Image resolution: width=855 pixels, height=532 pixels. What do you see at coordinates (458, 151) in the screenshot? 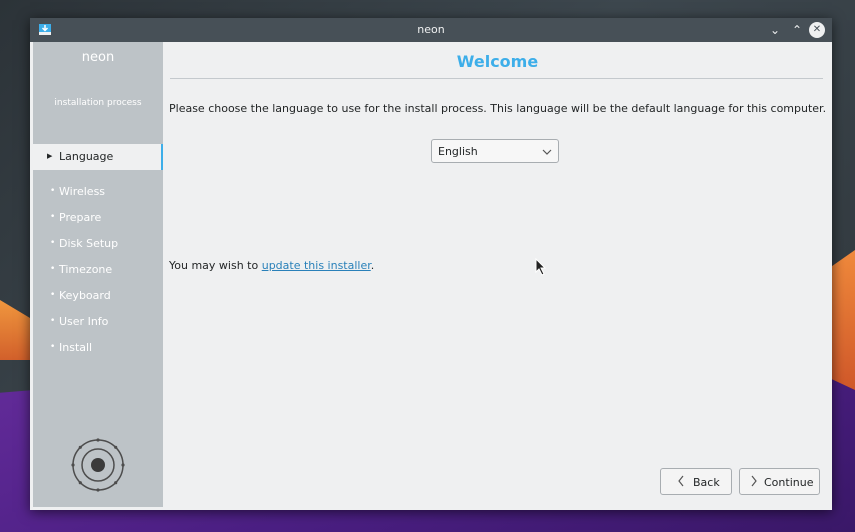
I see `language-select-value: English` at bounding box center [458, 151].